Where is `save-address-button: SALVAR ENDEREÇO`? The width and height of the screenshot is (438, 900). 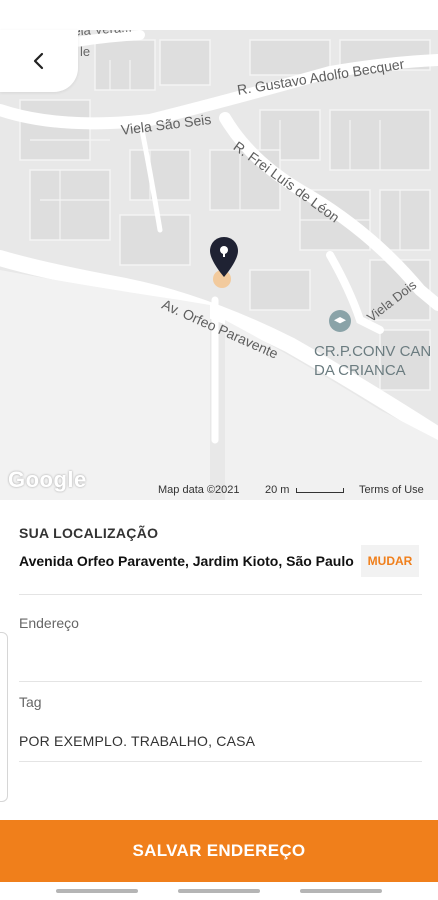
save-address-button: SALVAR ENDEREÇO is located at coordinates (219, 851).